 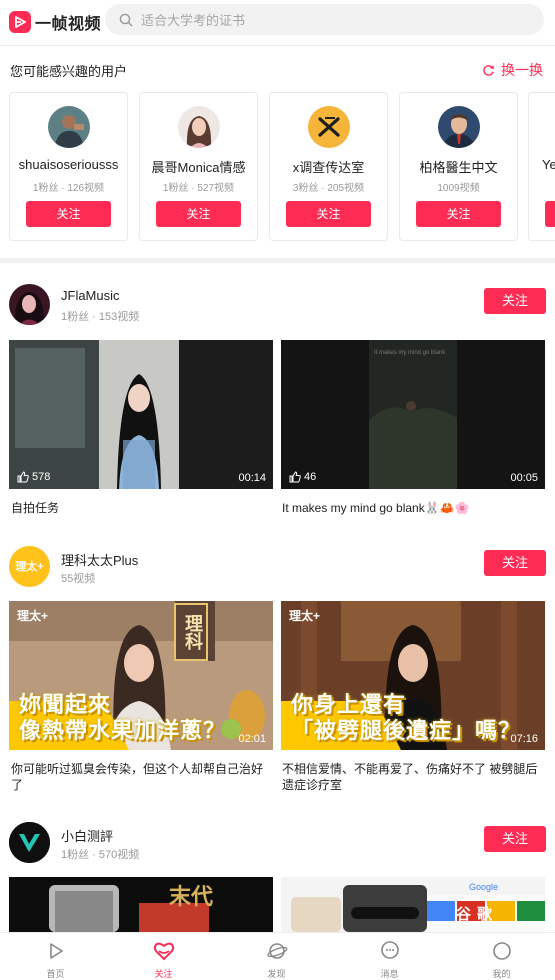 I want to click on video-thumbnail: Google 谷歌, so click(x=413, y=904).